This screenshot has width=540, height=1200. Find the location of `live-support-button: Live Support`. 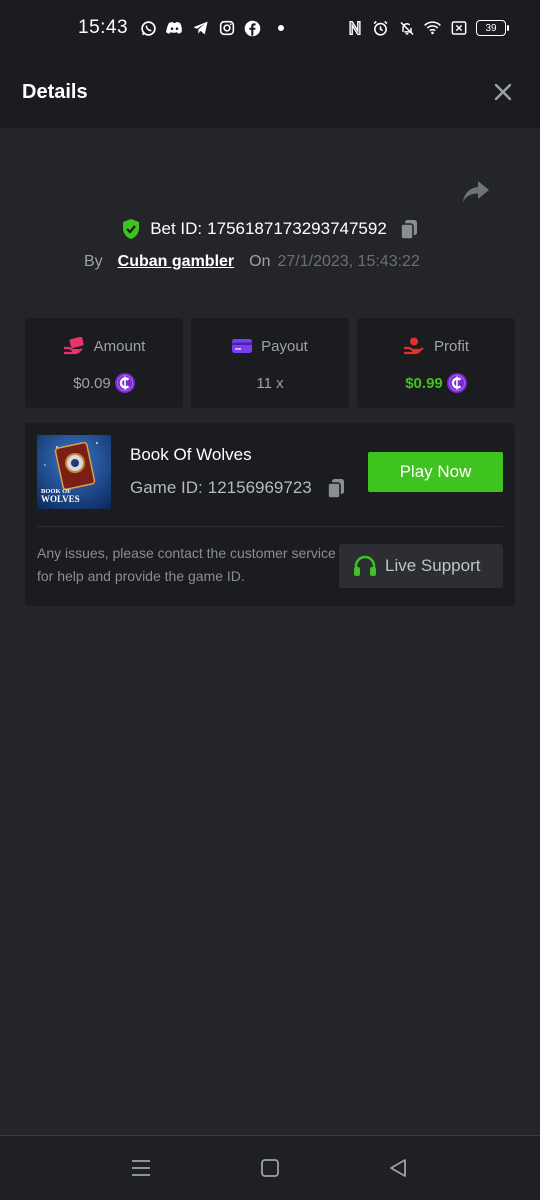

live-support-button: Live Support is located at coordinates (421, 566).